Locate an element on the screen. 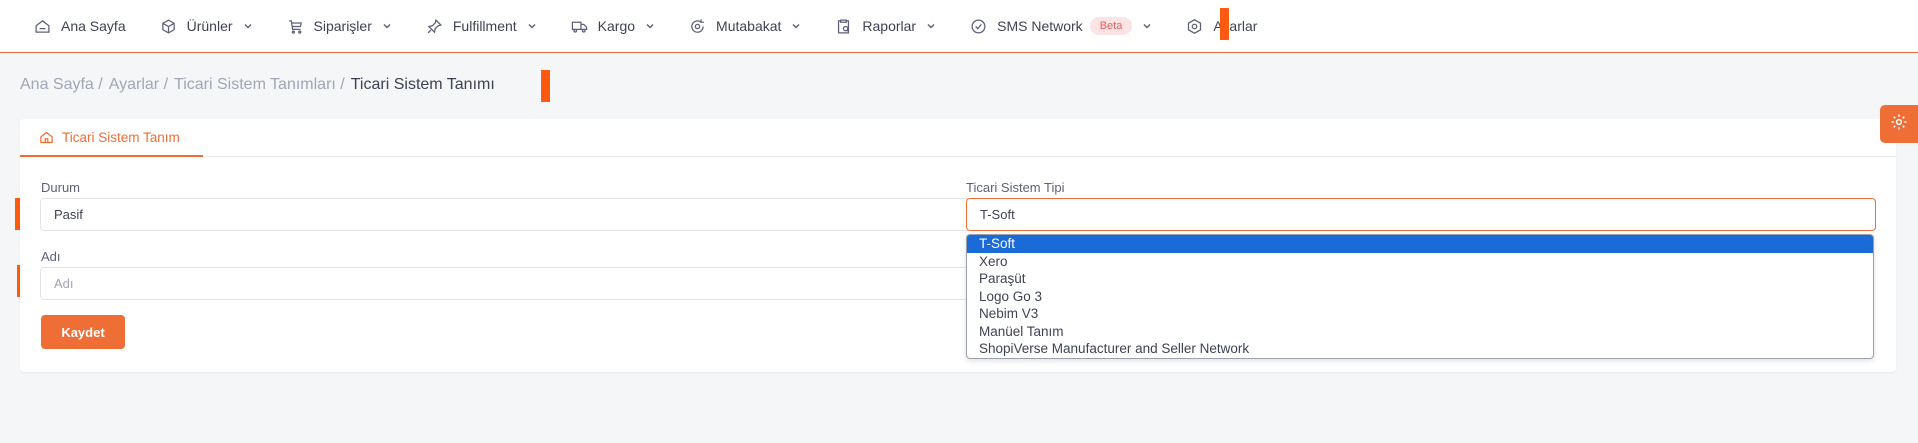 Image resolution: width=1918 pixels, height=443 pixels. nav-item-sms-network: SMS Network Beta is located at coordinates (1061, 26).